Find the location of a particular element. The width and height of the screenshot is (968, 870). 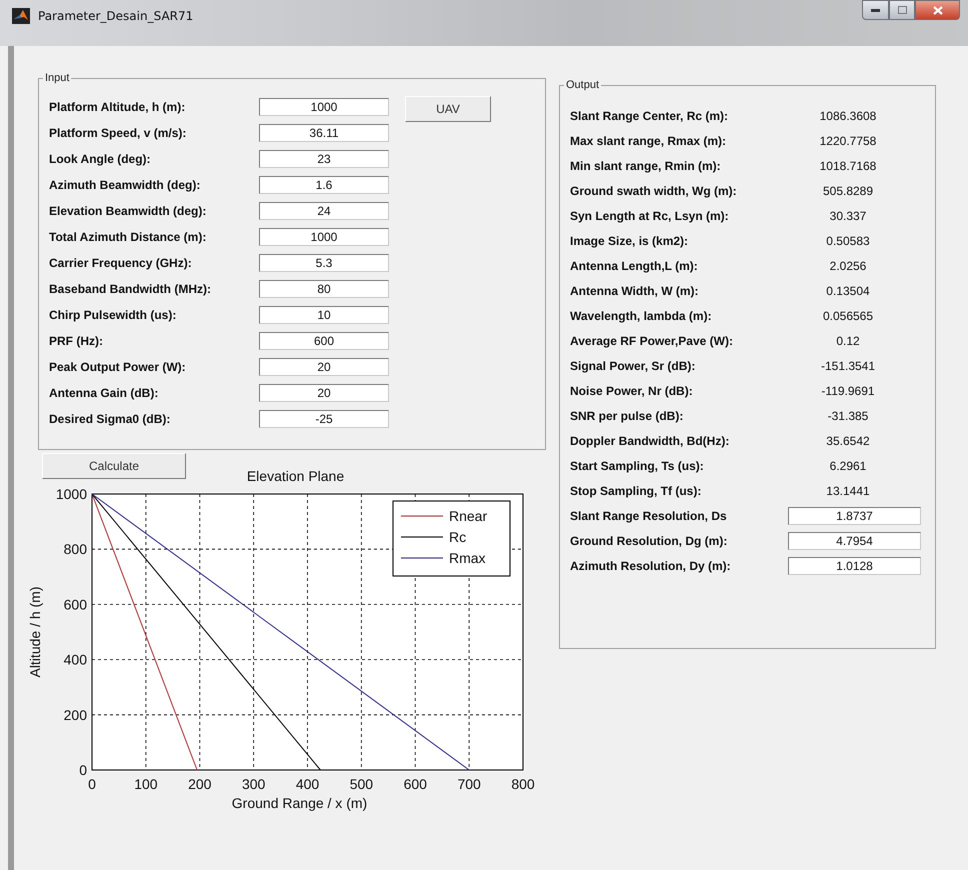

input-field: 24 is located at coordinates (324, 211).